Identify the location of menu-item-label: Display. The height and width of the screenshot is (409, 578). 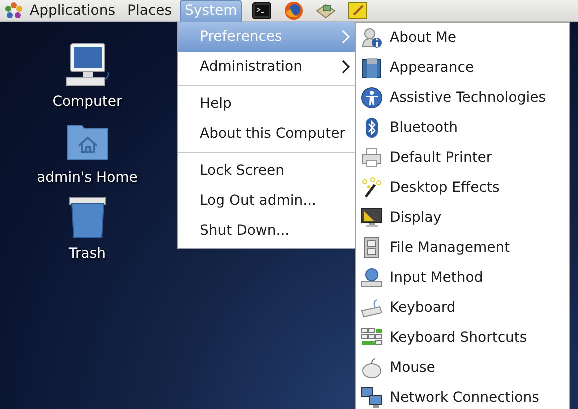
(416, 218).